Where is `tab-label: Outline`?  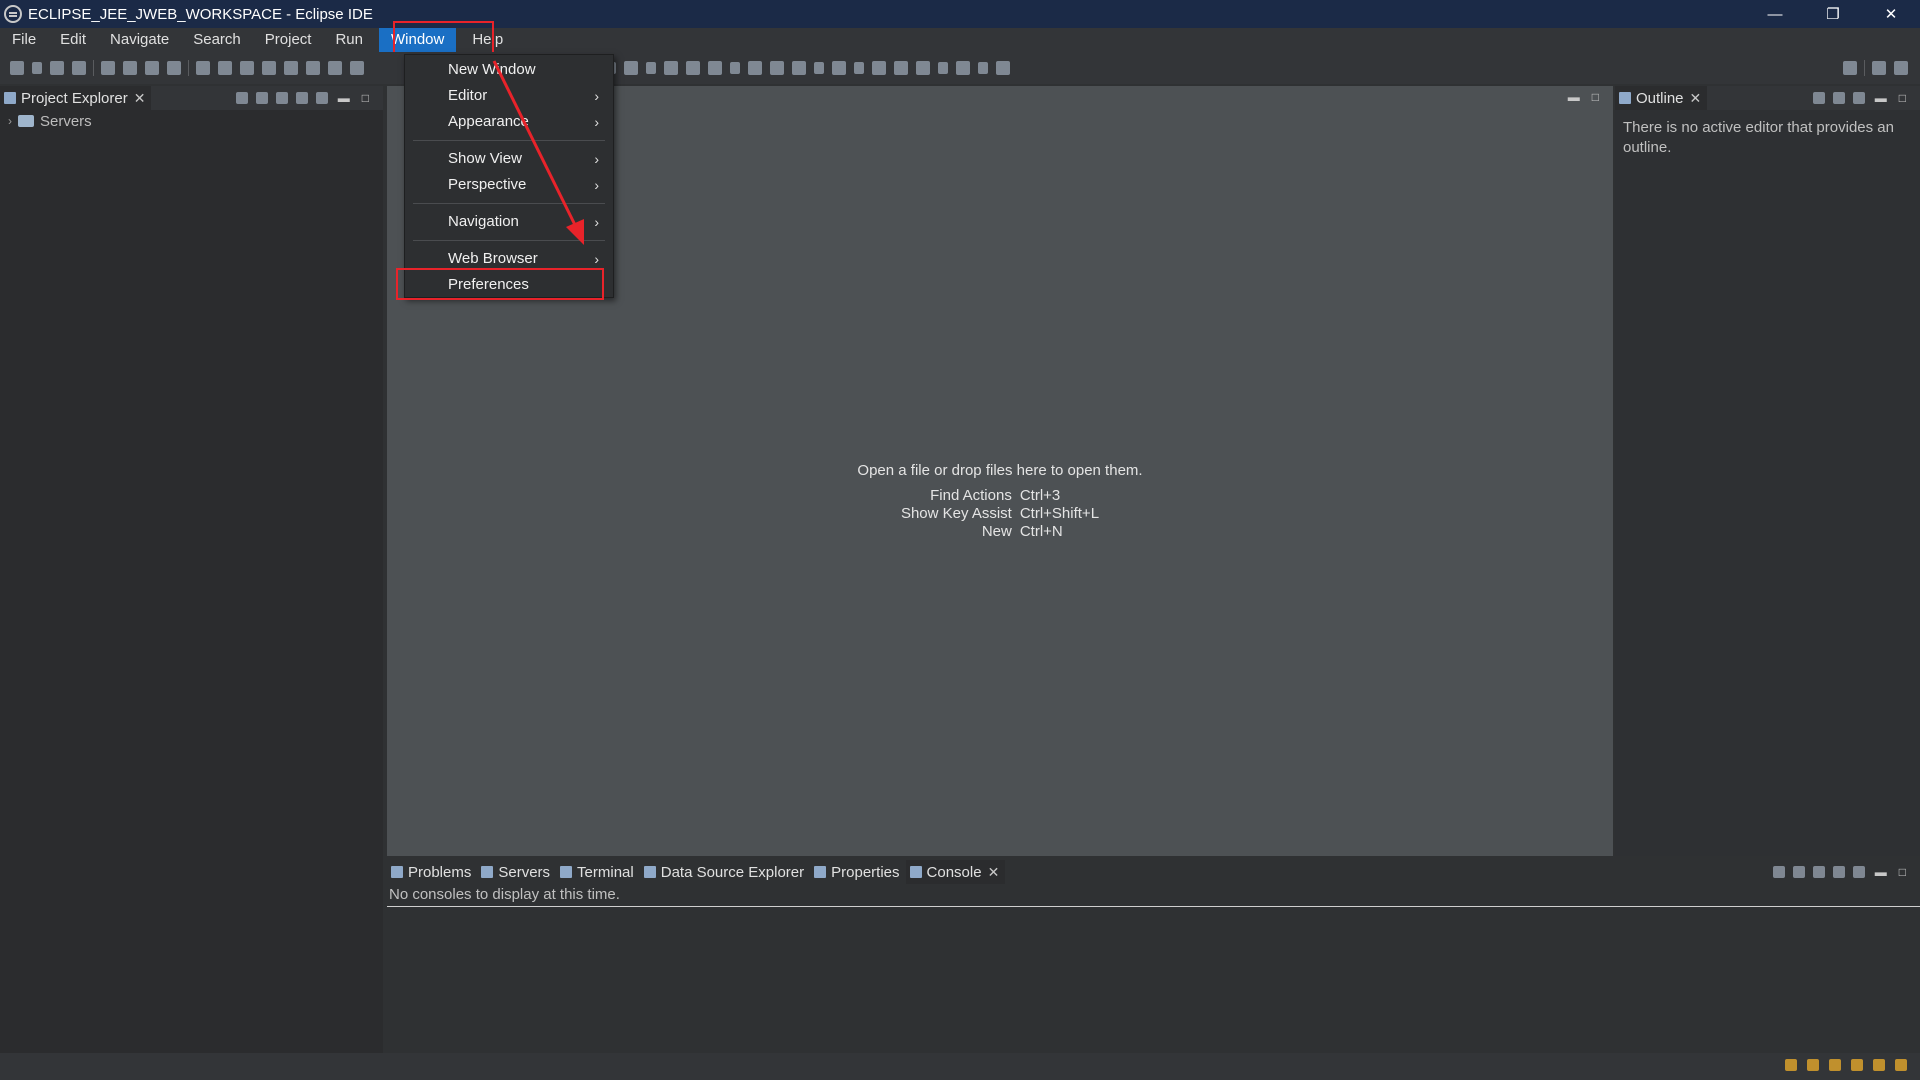
tab-label: Outline is located at coordinates (1660, 98).